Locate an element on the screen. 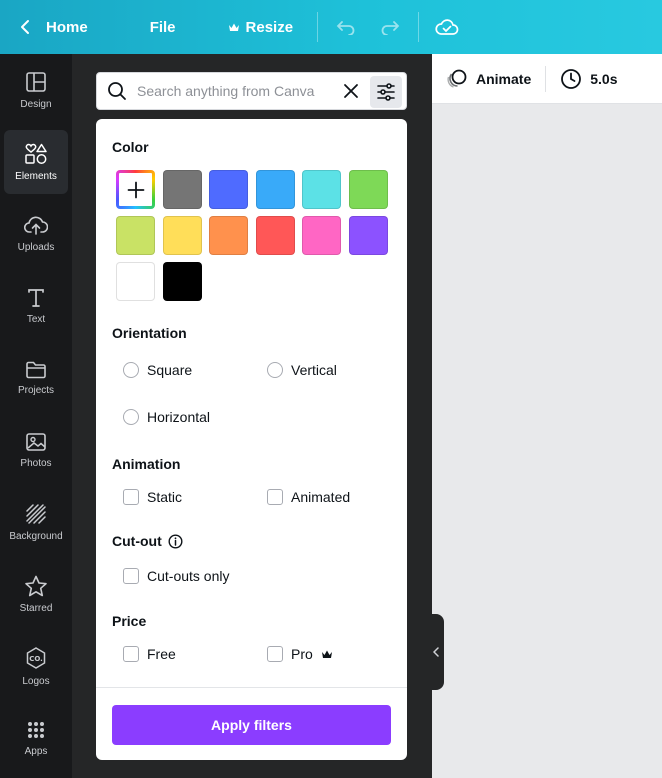 This screenshot has width=662, height=778. home-button: Home is located at coordinates (67, 27).